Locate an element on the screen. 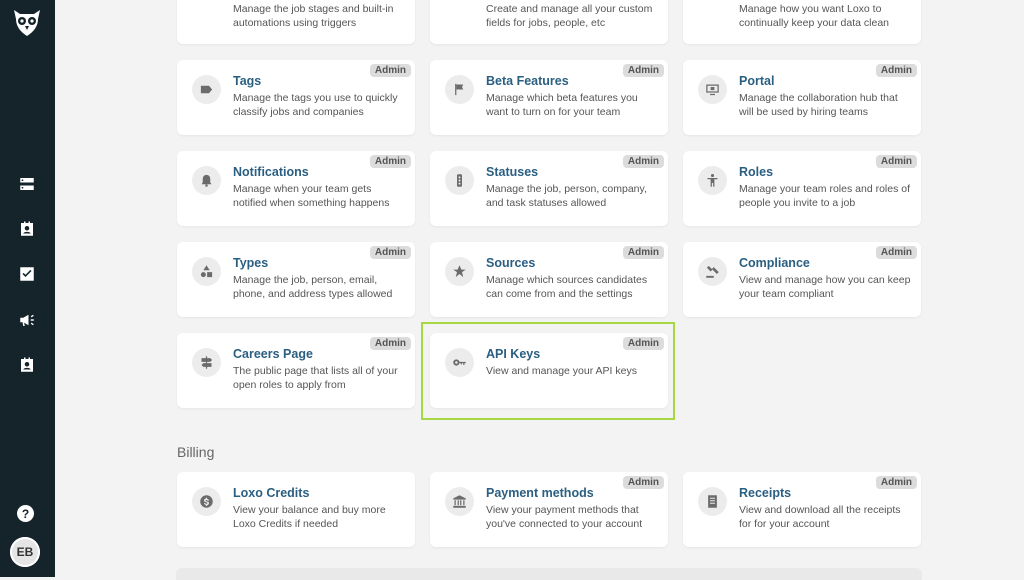 Image resolution: width=1024 pixels, height=580 pixels. contact-card-icon is located at coordinates (27, 228).